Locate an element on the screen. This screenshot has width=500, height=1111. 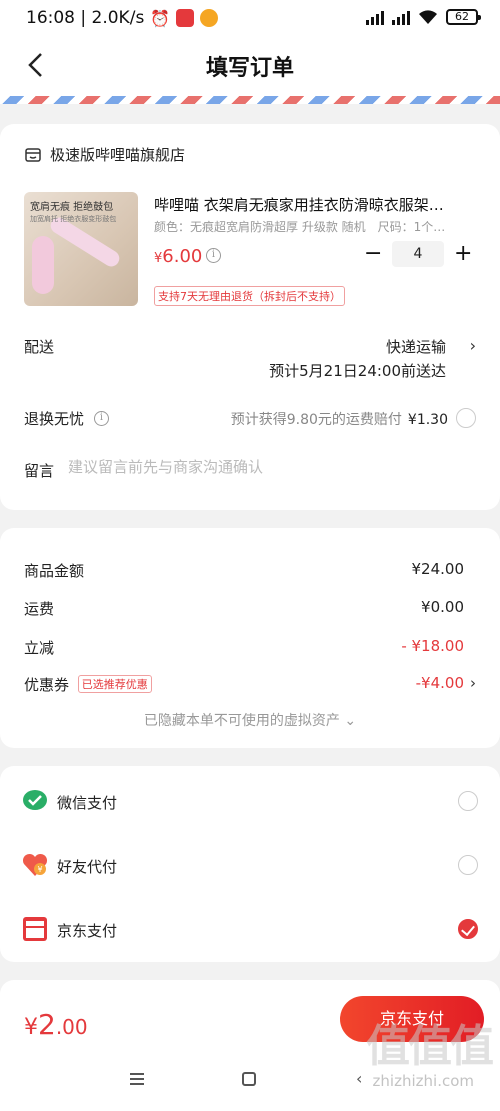
wifi-icon is located at coordinates (428, 17).